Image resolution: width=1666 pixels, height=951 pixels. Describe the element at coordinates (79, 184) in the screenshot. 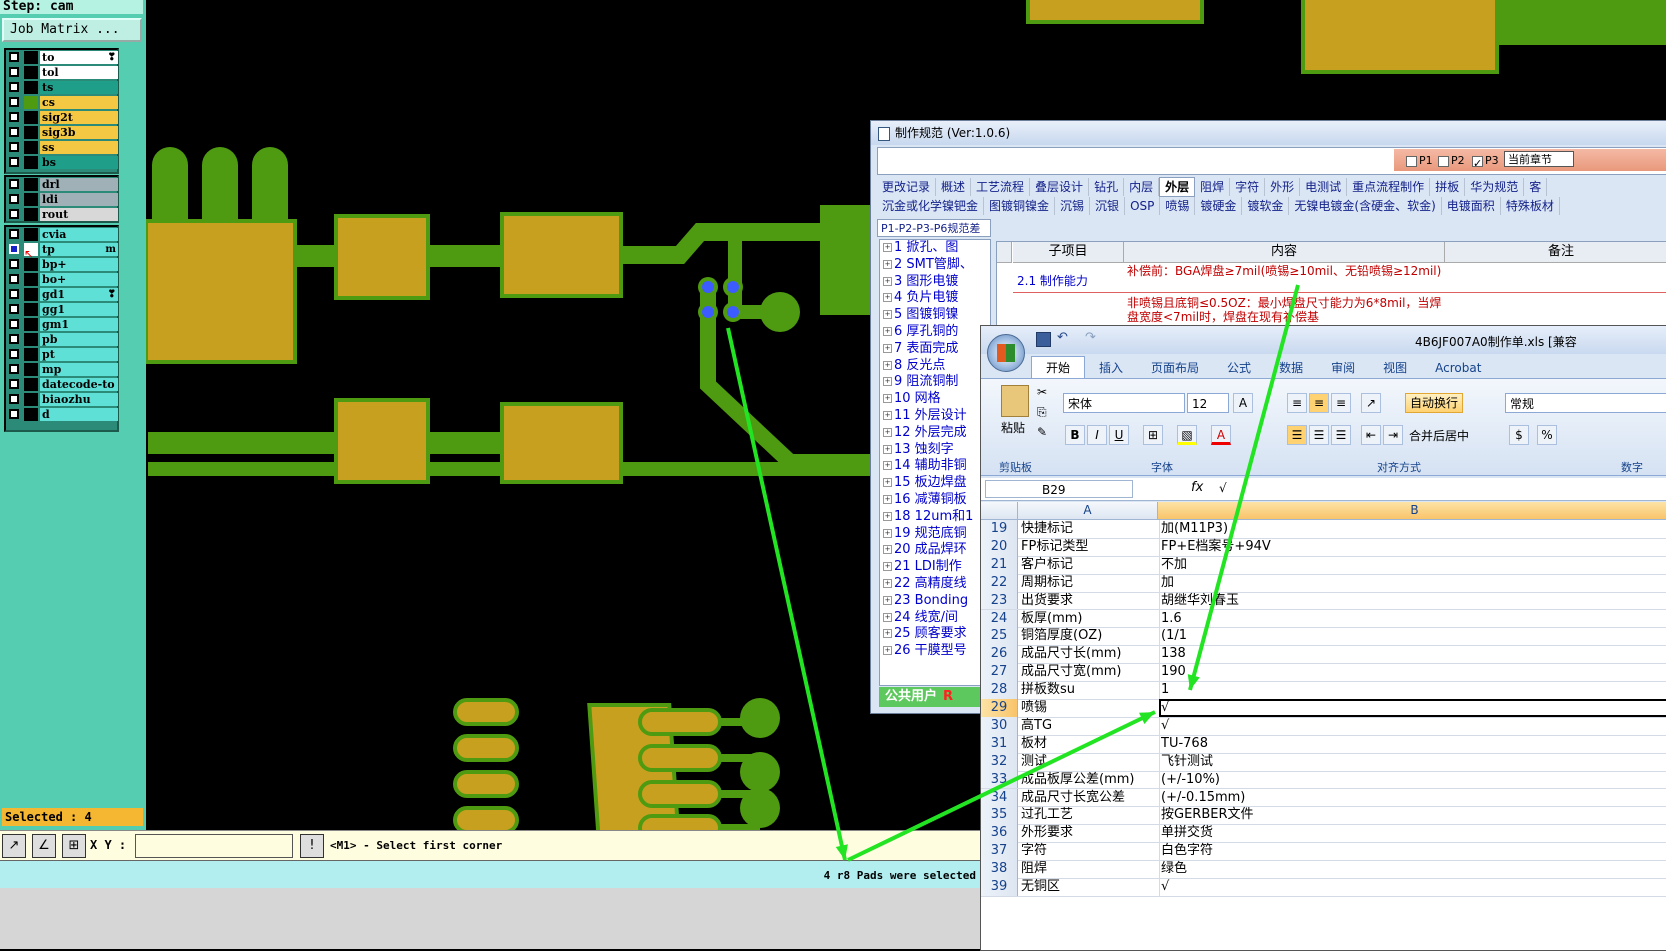

I see `layer-name: drl` at that location.